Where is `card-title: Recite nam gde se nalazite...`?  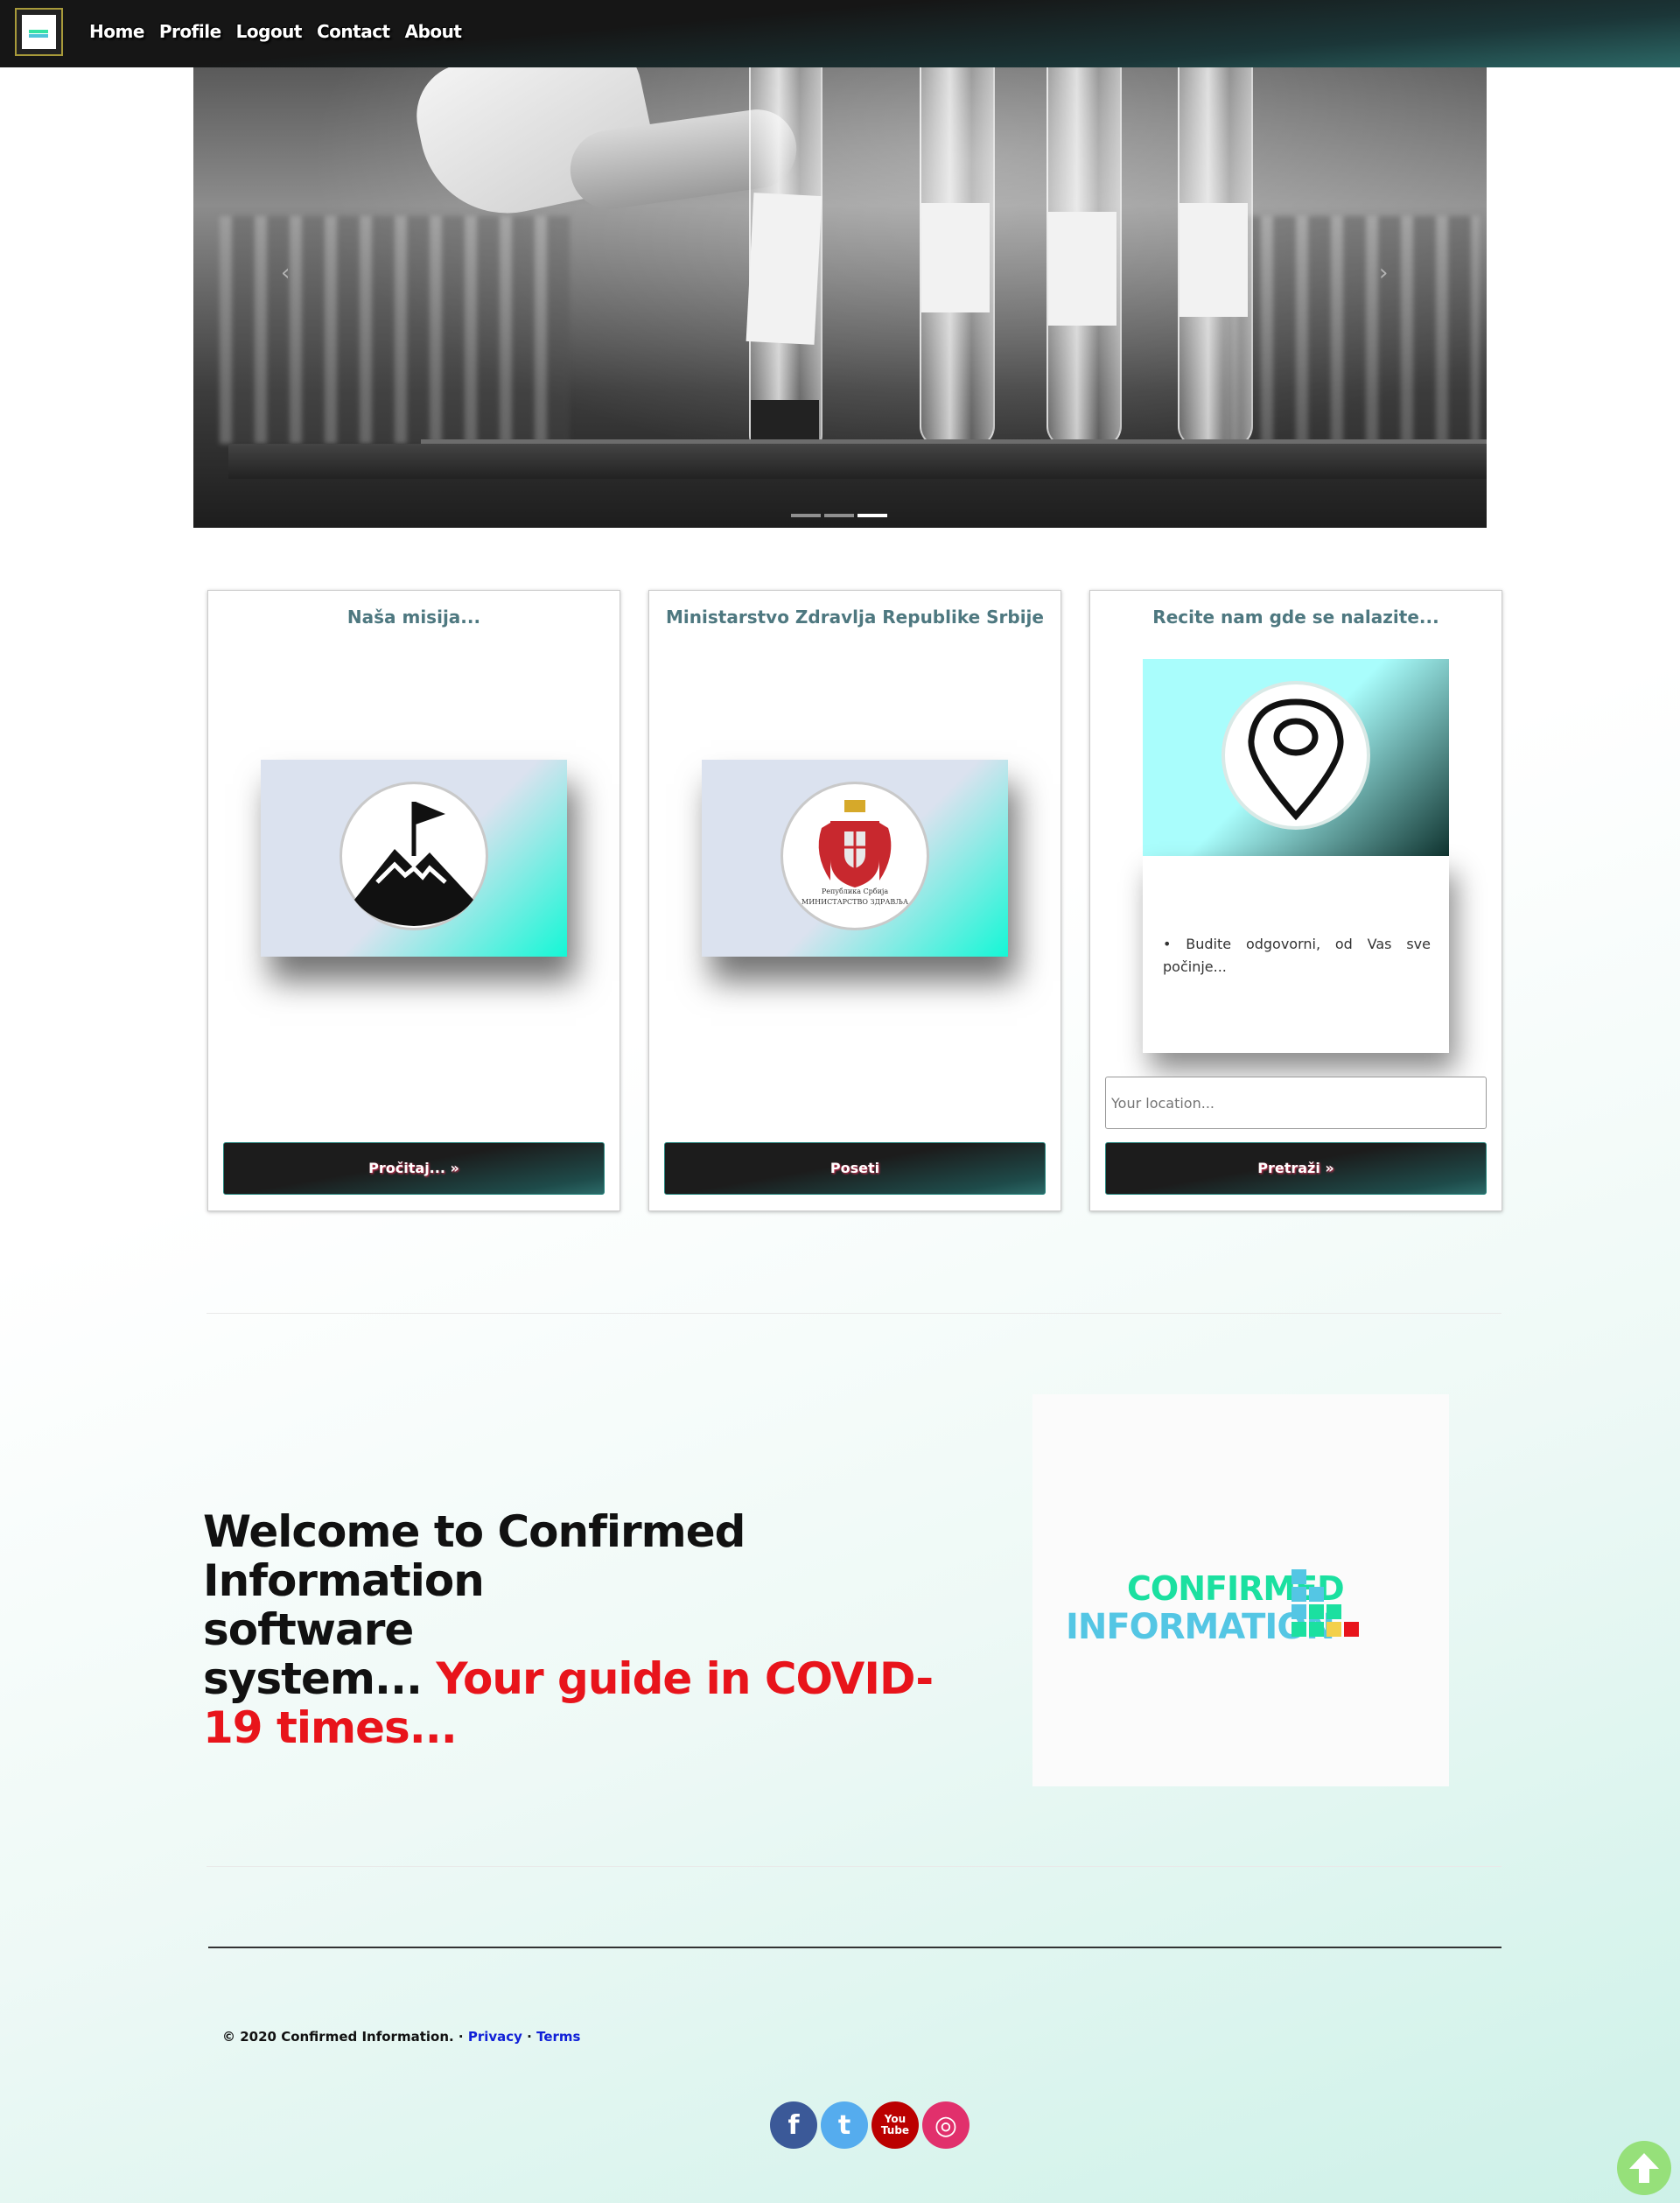
card-title: Recite nam gde se nalazite... is located at coordinates (1295, 617).